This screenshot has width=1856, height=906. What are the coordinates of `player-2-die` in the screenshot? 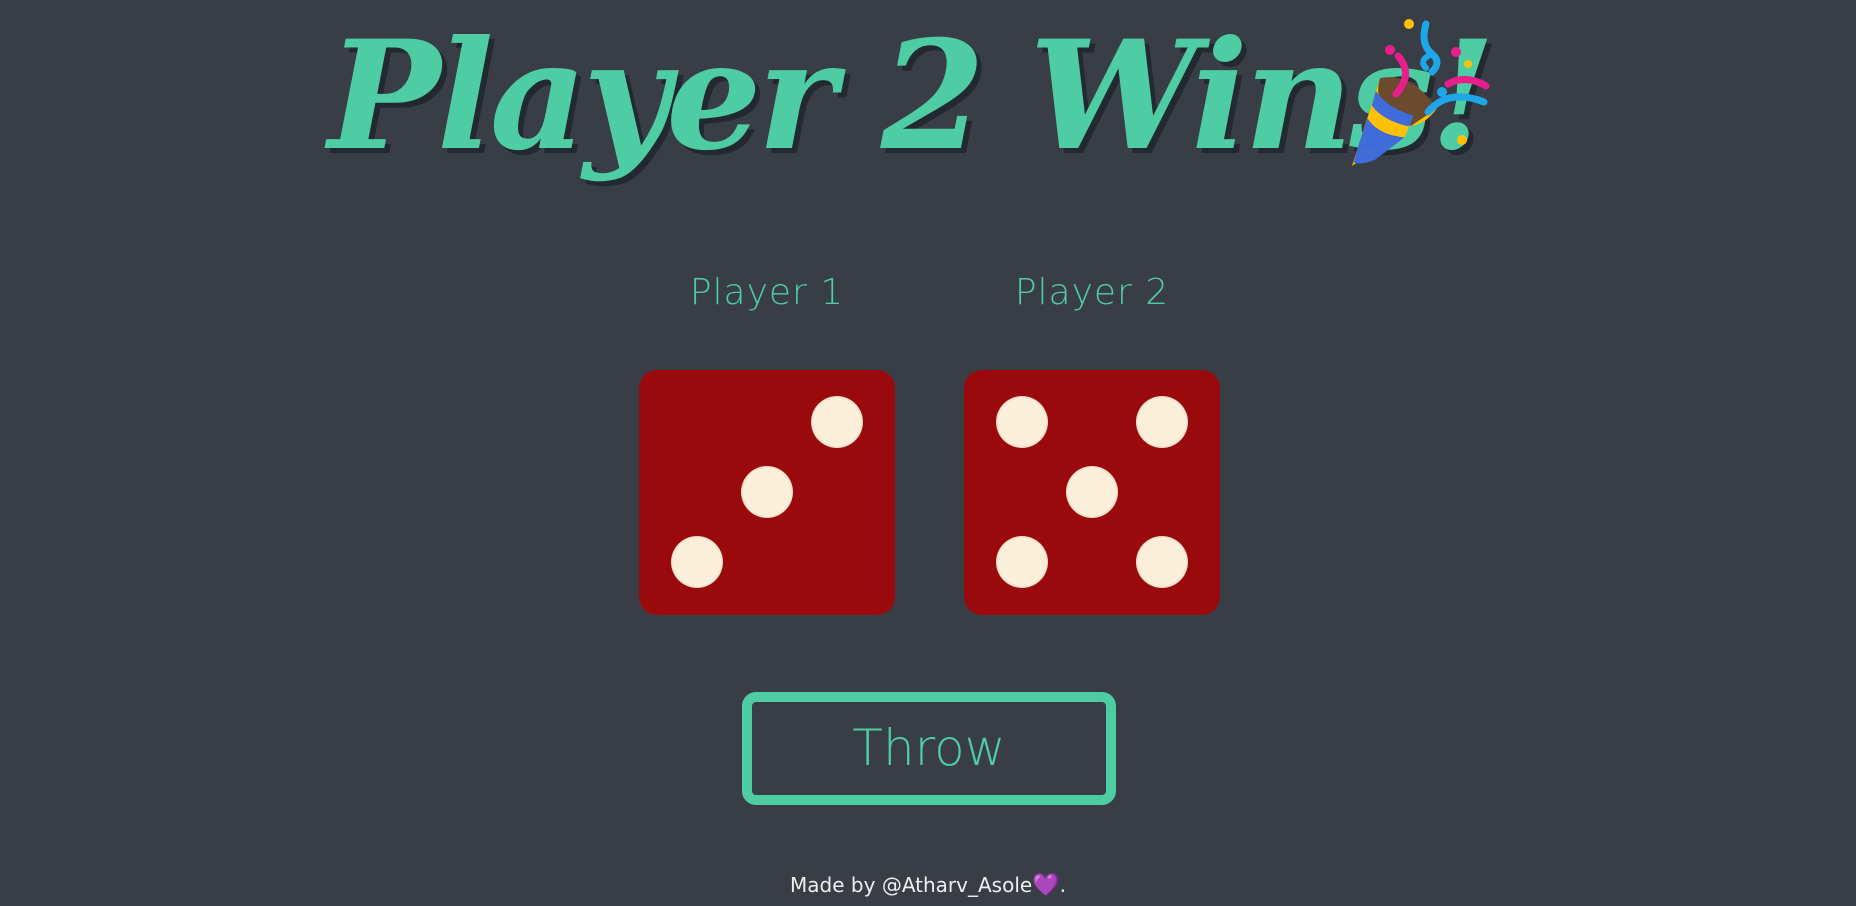 It's located at (1092, 492).